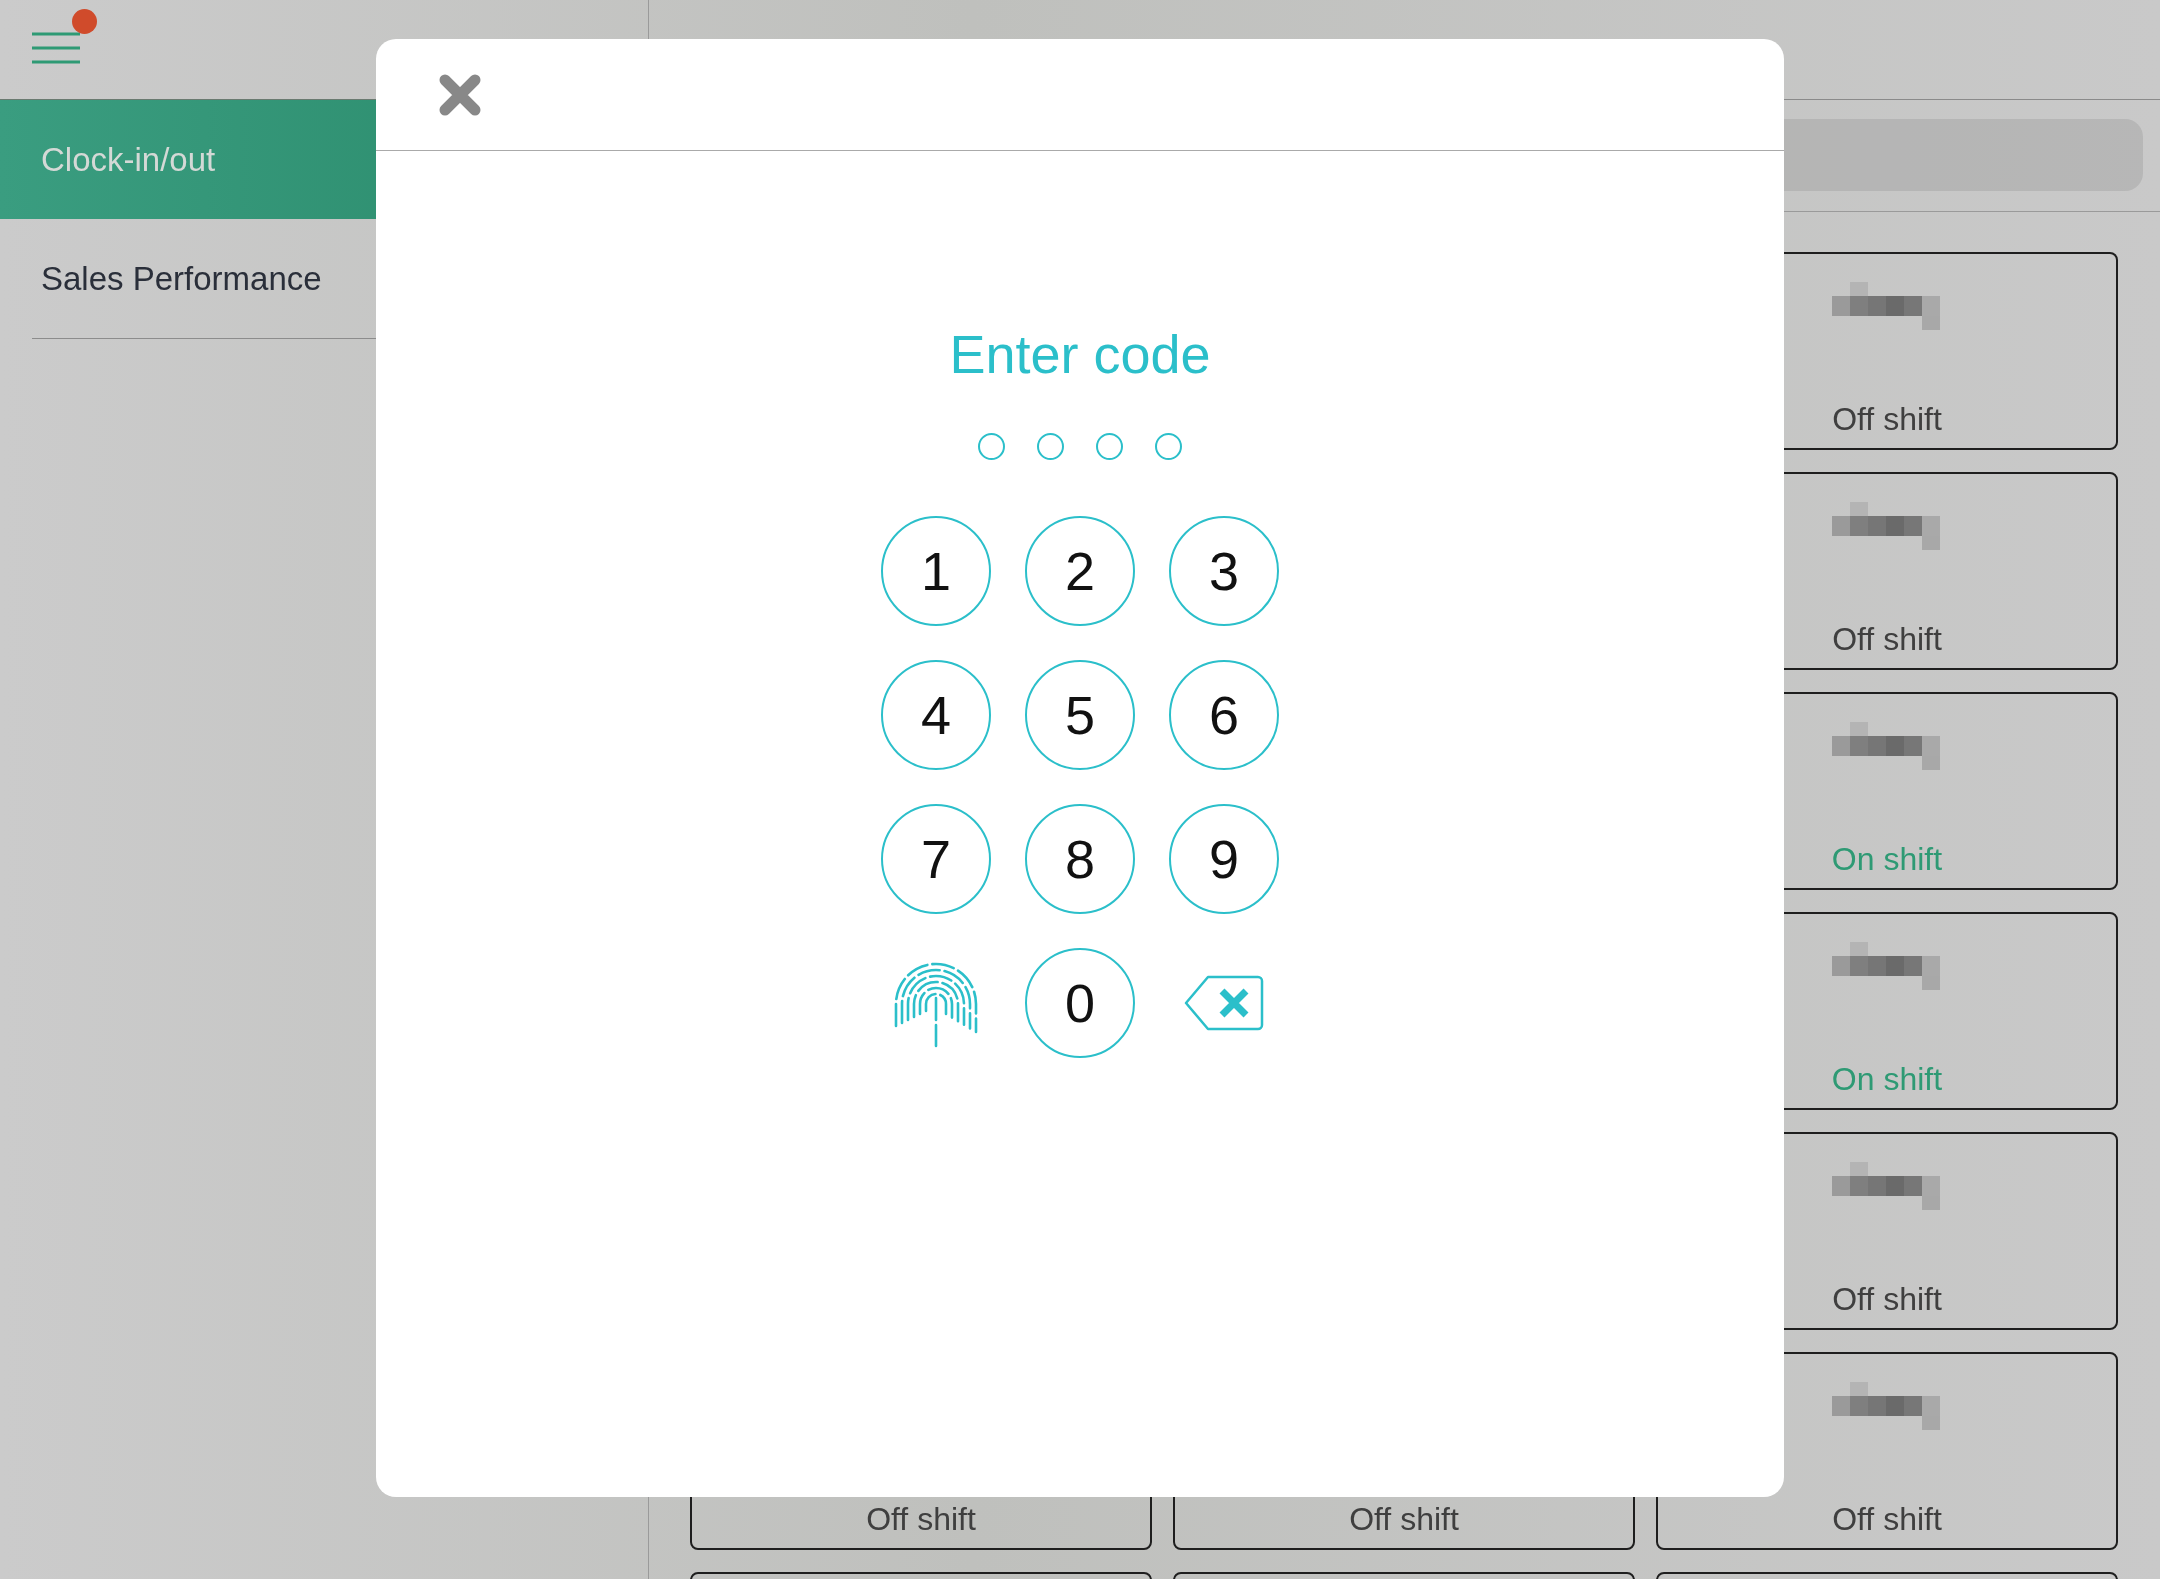  Describe the element at coordinates (936, 571) in the screenshot. I see `digit-key: 1` at that location.